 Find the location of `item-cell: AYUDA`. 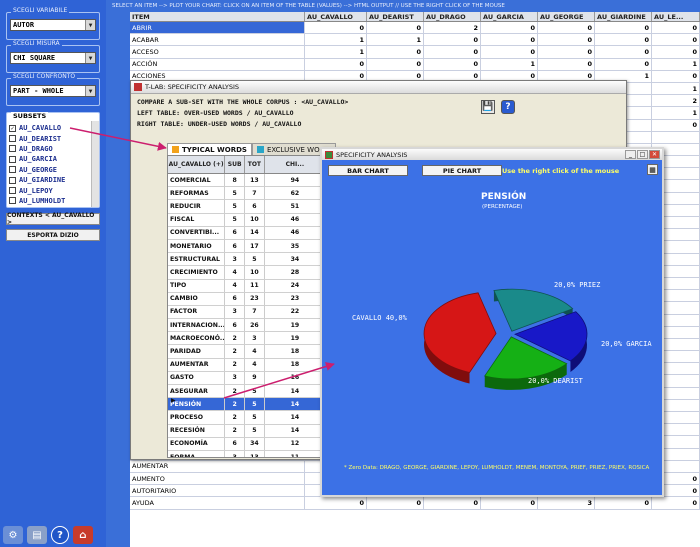

item-cell: AYUDA is located at coordinates (217, 503).